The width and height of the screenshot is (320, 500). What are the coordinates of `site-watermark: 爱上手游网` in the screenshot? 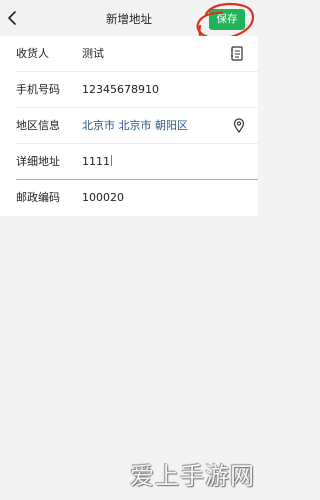 It's located at (129, 476).